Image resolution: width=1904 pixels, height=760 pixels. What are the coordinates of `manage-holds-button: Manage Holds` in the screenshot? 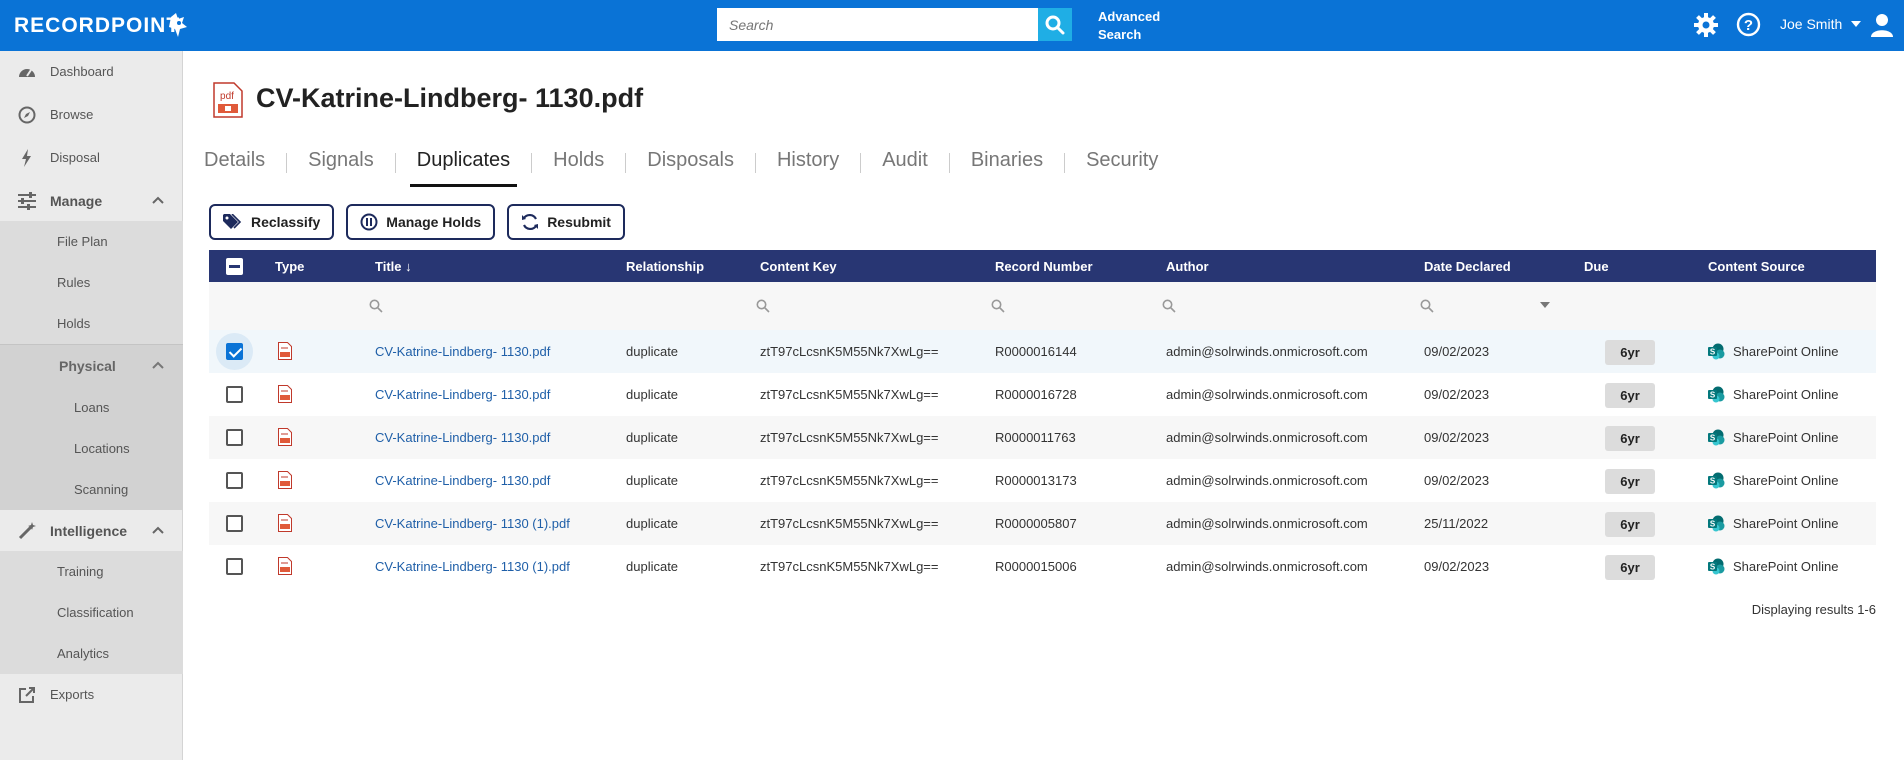 It's located at (421, 222).